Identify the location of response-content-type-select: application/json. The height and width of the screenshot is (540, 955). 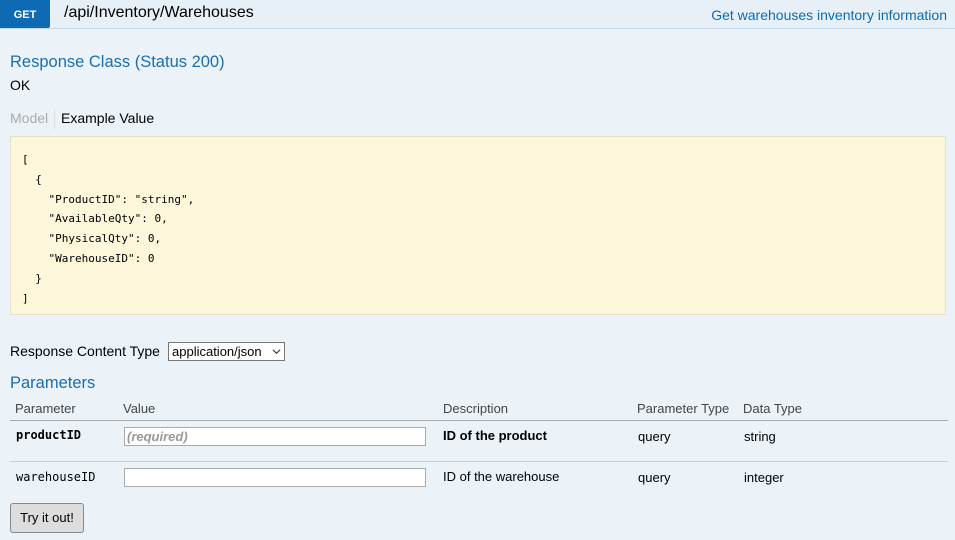
(226, 351).